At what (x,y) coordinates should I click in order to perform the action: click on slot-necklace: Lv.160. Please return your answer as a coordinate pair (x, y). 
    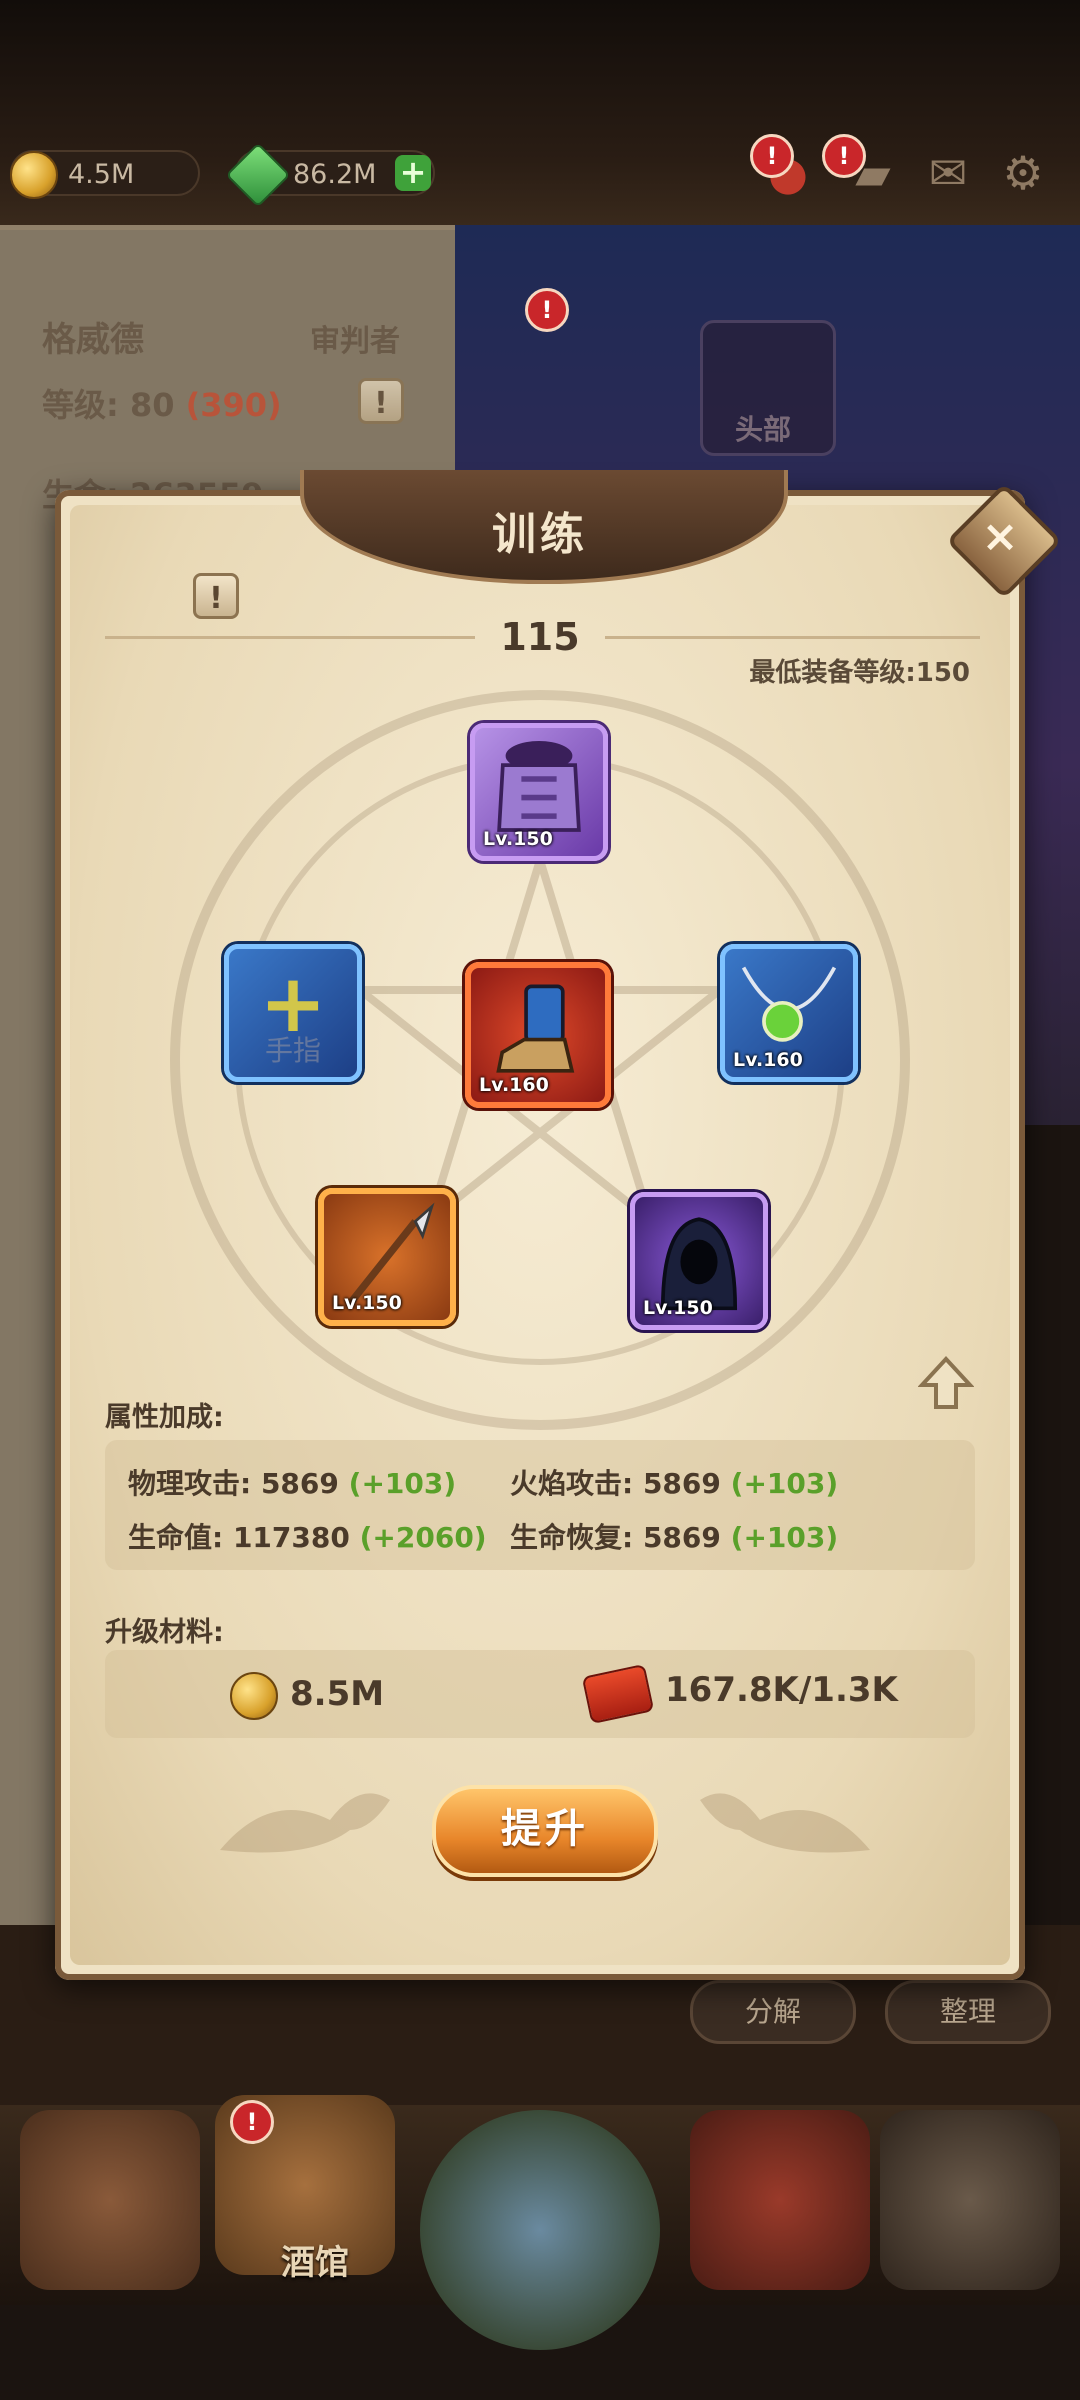
    Looking at the image, I should click on (789, 1013).